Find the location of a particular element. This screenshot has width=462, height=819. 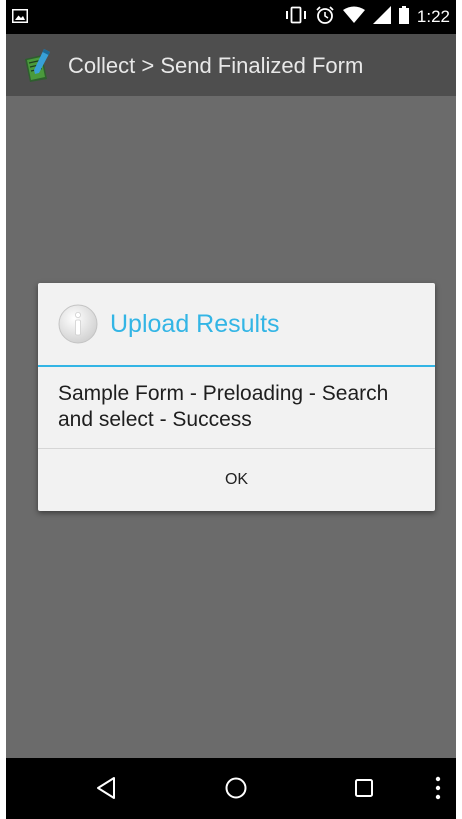

ok-button: OK is located at coordinates (236, 480).